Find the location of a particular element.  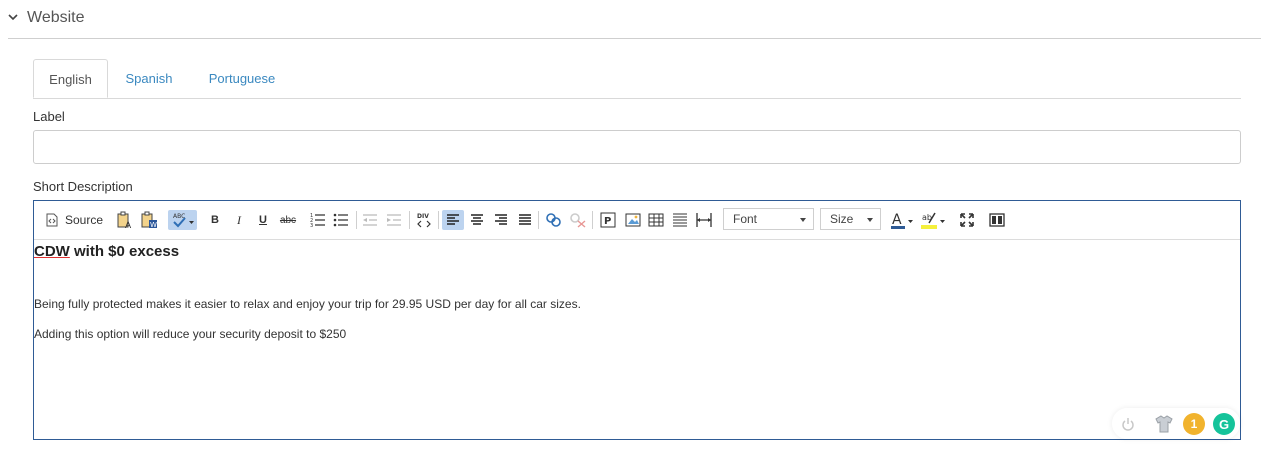

short-description-label: Short Description is located at coordinates (83, 186).